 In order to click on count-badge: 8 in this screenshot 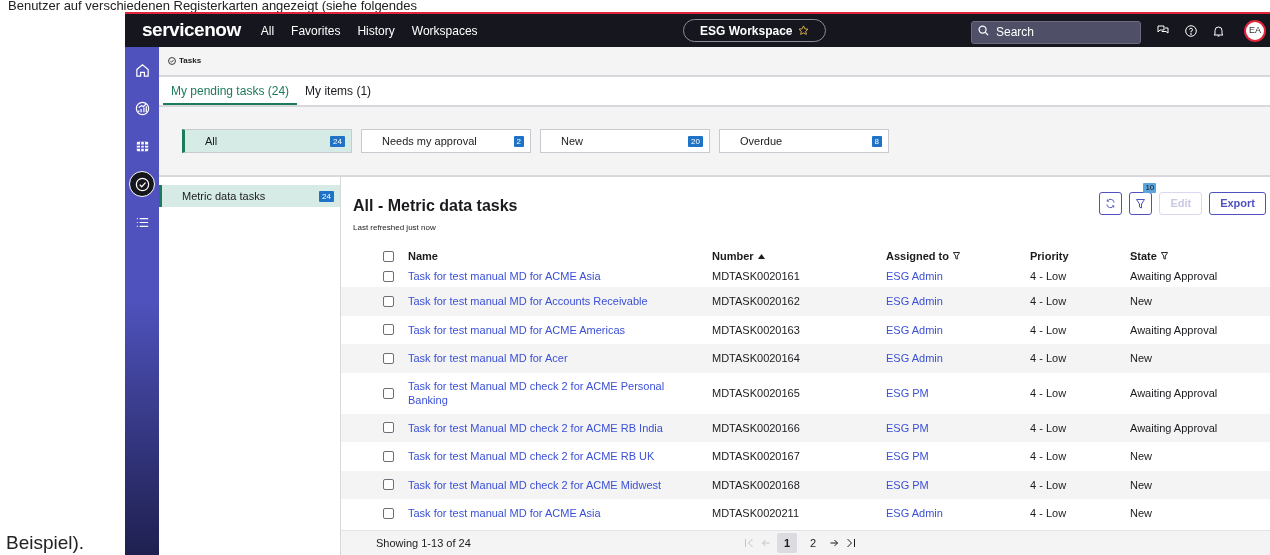, I will do `click(876, 141)`.